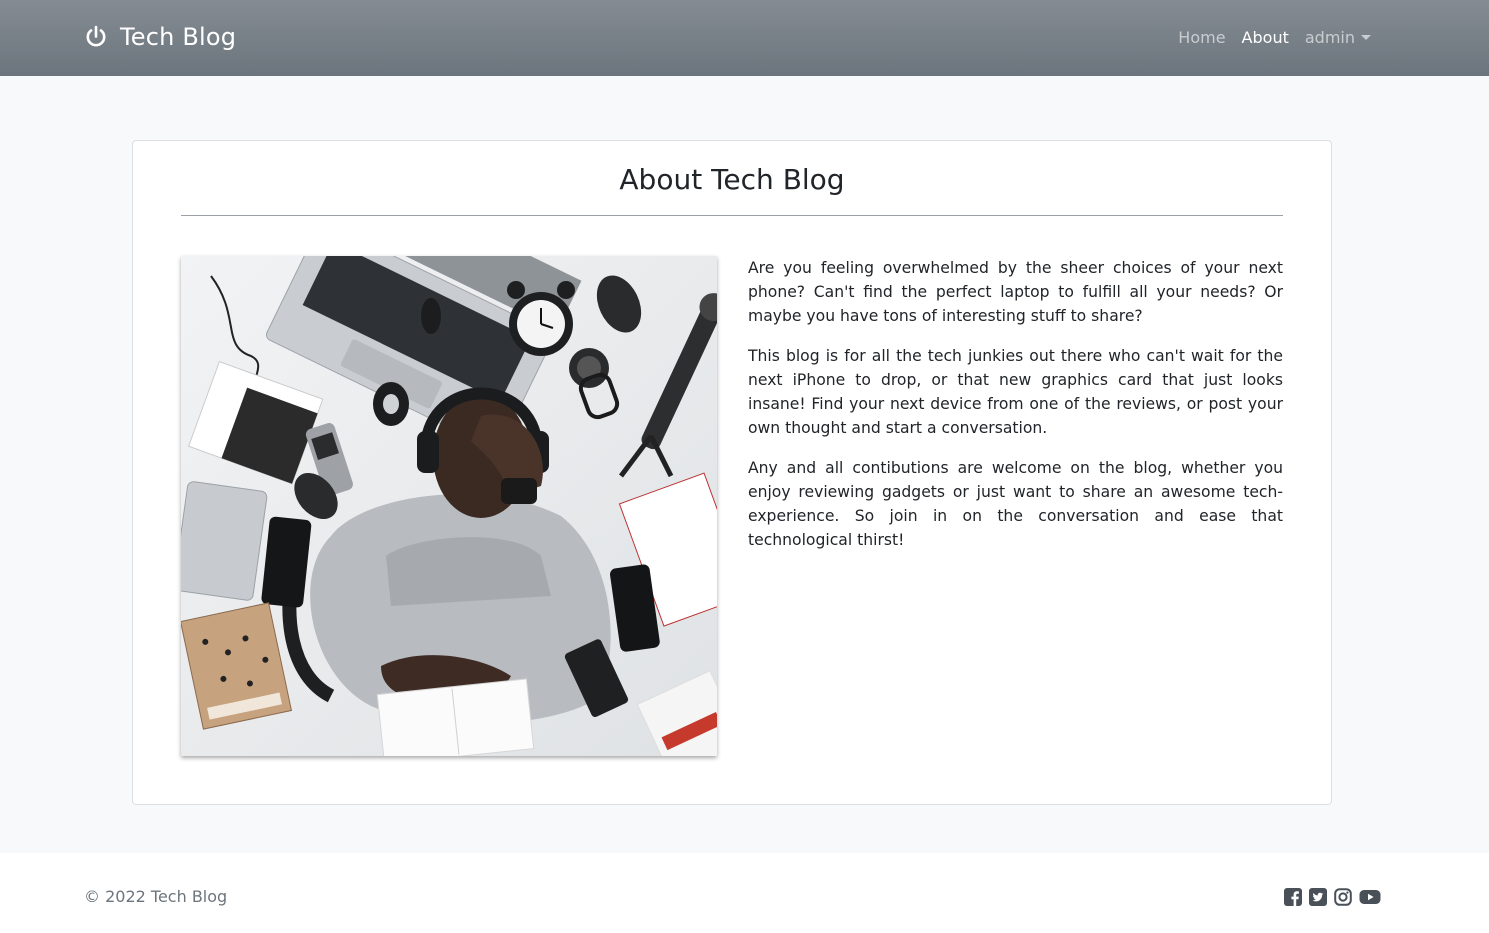 This screenshot has width=1489, height=933. What do you see at coordinates (1370, 897) in the screenshot?
I see `youtube-icon` at bounding box center [1370, 897].